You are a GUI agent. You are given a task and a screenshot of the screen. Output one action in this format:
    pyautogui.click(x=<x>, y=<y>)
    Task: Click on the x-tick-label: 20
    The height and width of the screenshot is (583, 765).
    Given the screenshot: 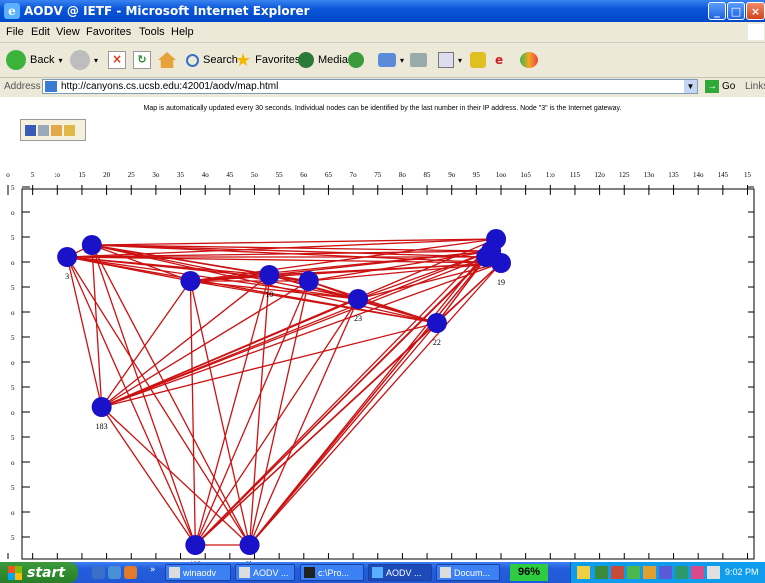 What is the action you would take?
    pyautogui.click(x=107, y=175)
    